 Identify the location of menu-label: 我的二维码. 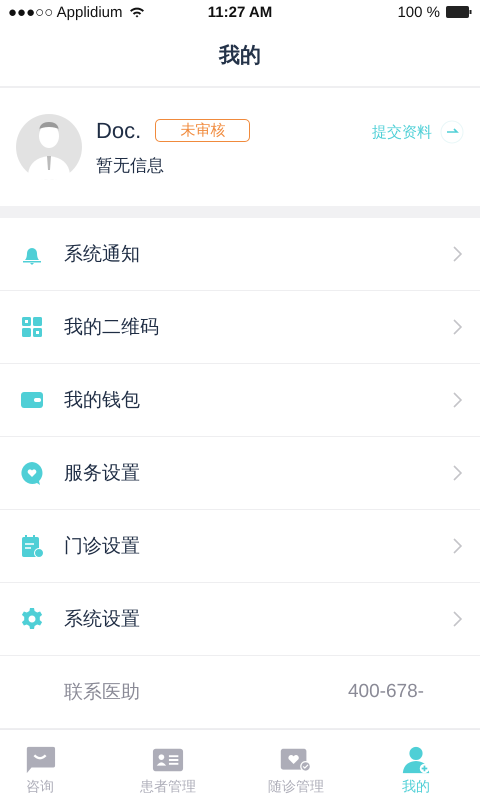
(112, 327).